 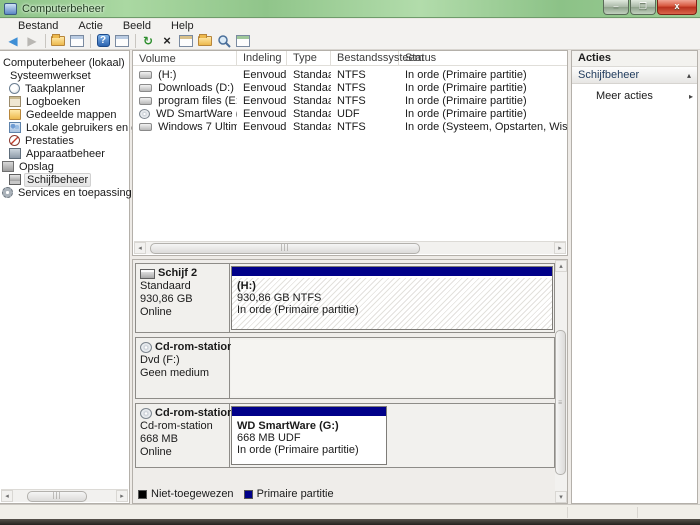 What do you see at coordinates (64, 114) in the screenshot?
I see `sidebar-item-gedeelde-mappen: Gedeelde mappen` at bounding box center [64, 114].